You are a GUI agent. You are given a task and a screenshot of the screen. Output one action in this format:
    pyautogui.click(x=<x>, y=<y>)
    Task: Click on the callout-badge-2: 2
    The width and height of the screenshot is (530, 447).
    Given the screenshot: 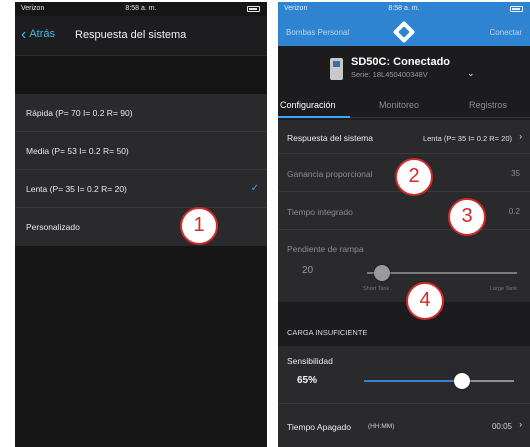 What is the action you would take?
    pyautogui.click(x=414, y=177)
    